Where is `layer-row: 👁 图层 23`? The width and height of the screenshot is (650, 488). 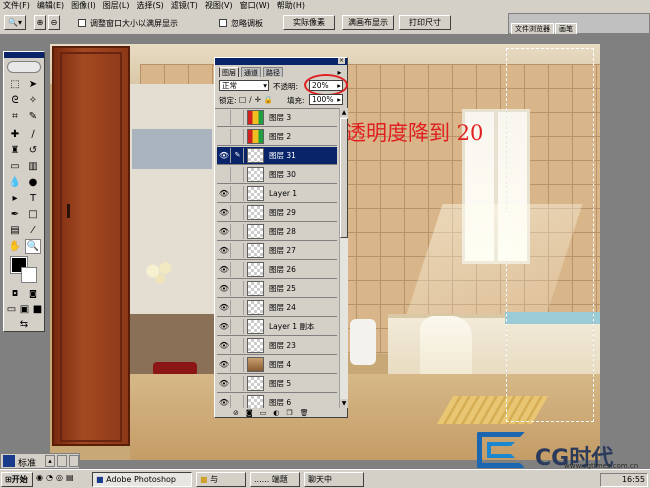 layer-row: 👁 图层 23 is located at coordinates (277, 346).